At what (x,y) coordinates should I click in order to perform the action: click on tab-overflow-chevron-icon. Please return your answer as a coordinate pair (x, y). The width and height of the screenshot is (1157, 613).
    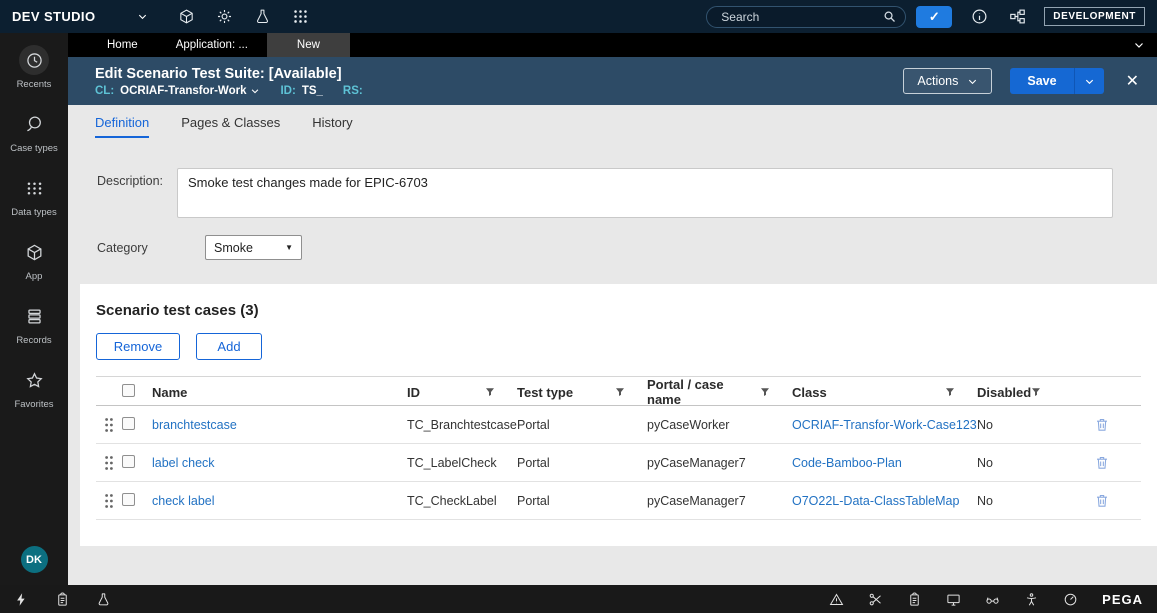
    Looking at the image, I should click on (1139, 45).